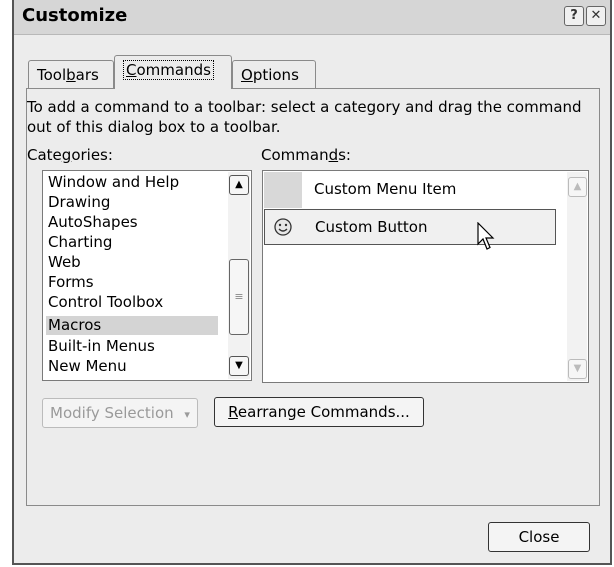 The height and width of the screenshot is (567, 614). I want to click on command-label: Custom Menu Item, so click(385, 189).